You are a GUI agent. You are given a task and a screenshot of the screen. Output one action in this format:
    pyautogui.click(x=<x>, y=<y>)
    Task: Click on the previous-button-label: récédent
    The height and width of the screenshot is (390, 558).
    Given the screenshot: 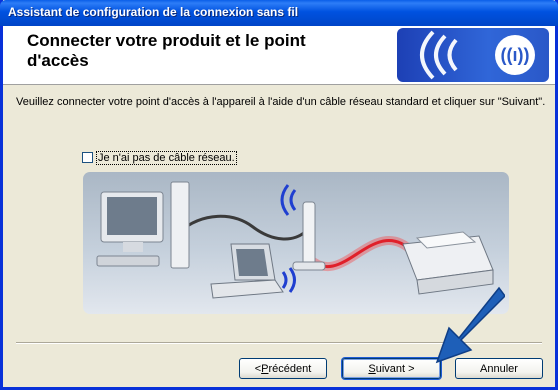 What is the action you would take?
    pyautogui.click(x=290, y=368)
    